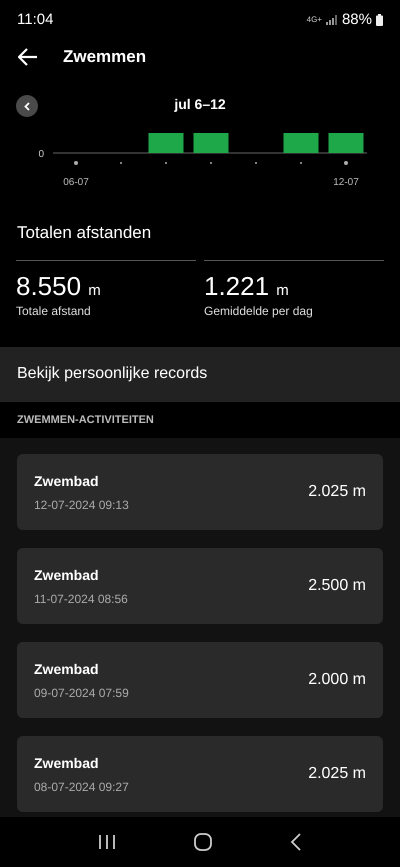 The height and width of the screenshot is (867, 400). What do you see at coordinates (104, 57) in the screenshot?
I see `page-title: Zwemmen` at bounding box center [104, 57].